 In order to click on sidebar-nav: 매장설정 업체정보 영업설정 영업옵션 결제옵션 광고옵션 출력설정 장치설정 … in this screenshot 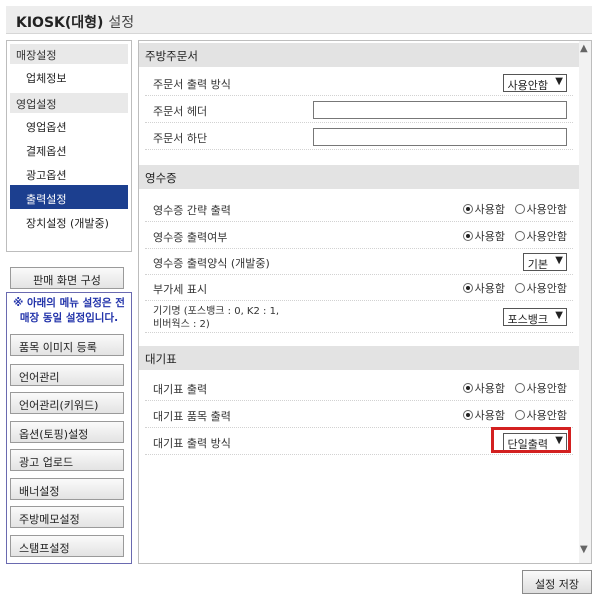, I will do `click(69, 146)`.